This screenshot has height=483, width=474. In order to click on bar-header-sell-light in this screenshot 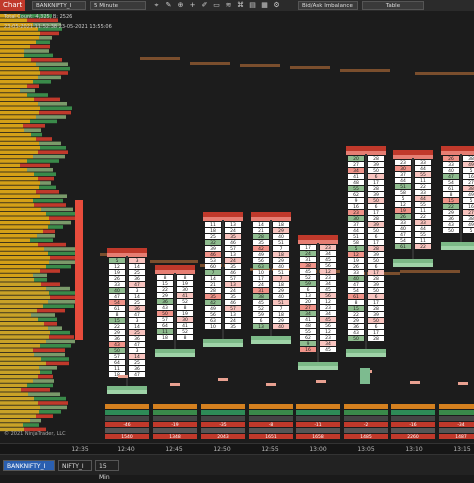, I will do `click(457, 153)`.